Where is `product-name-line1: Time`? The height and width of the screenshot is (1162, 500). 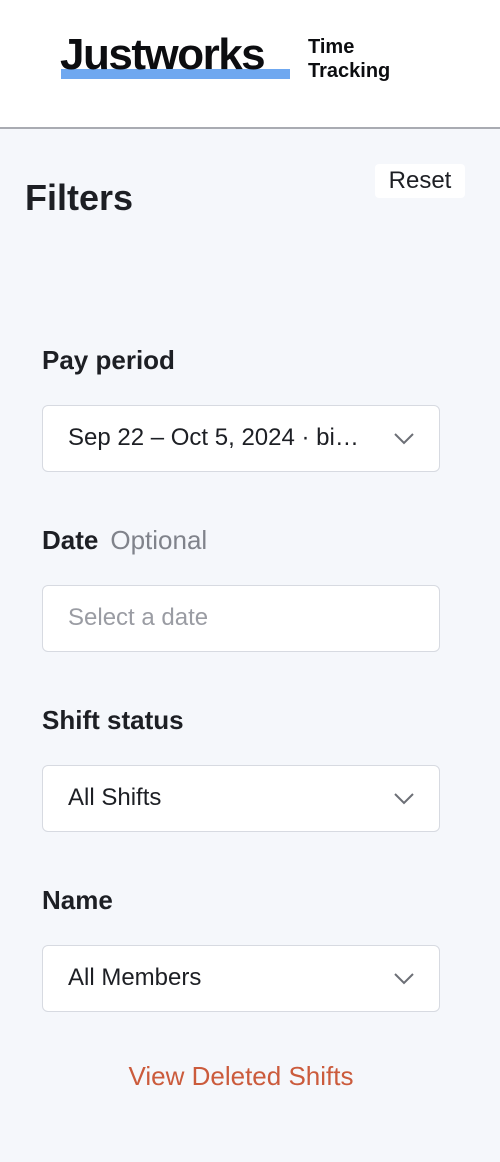 product-name-line1: Time is located at coordinates (331, 47).